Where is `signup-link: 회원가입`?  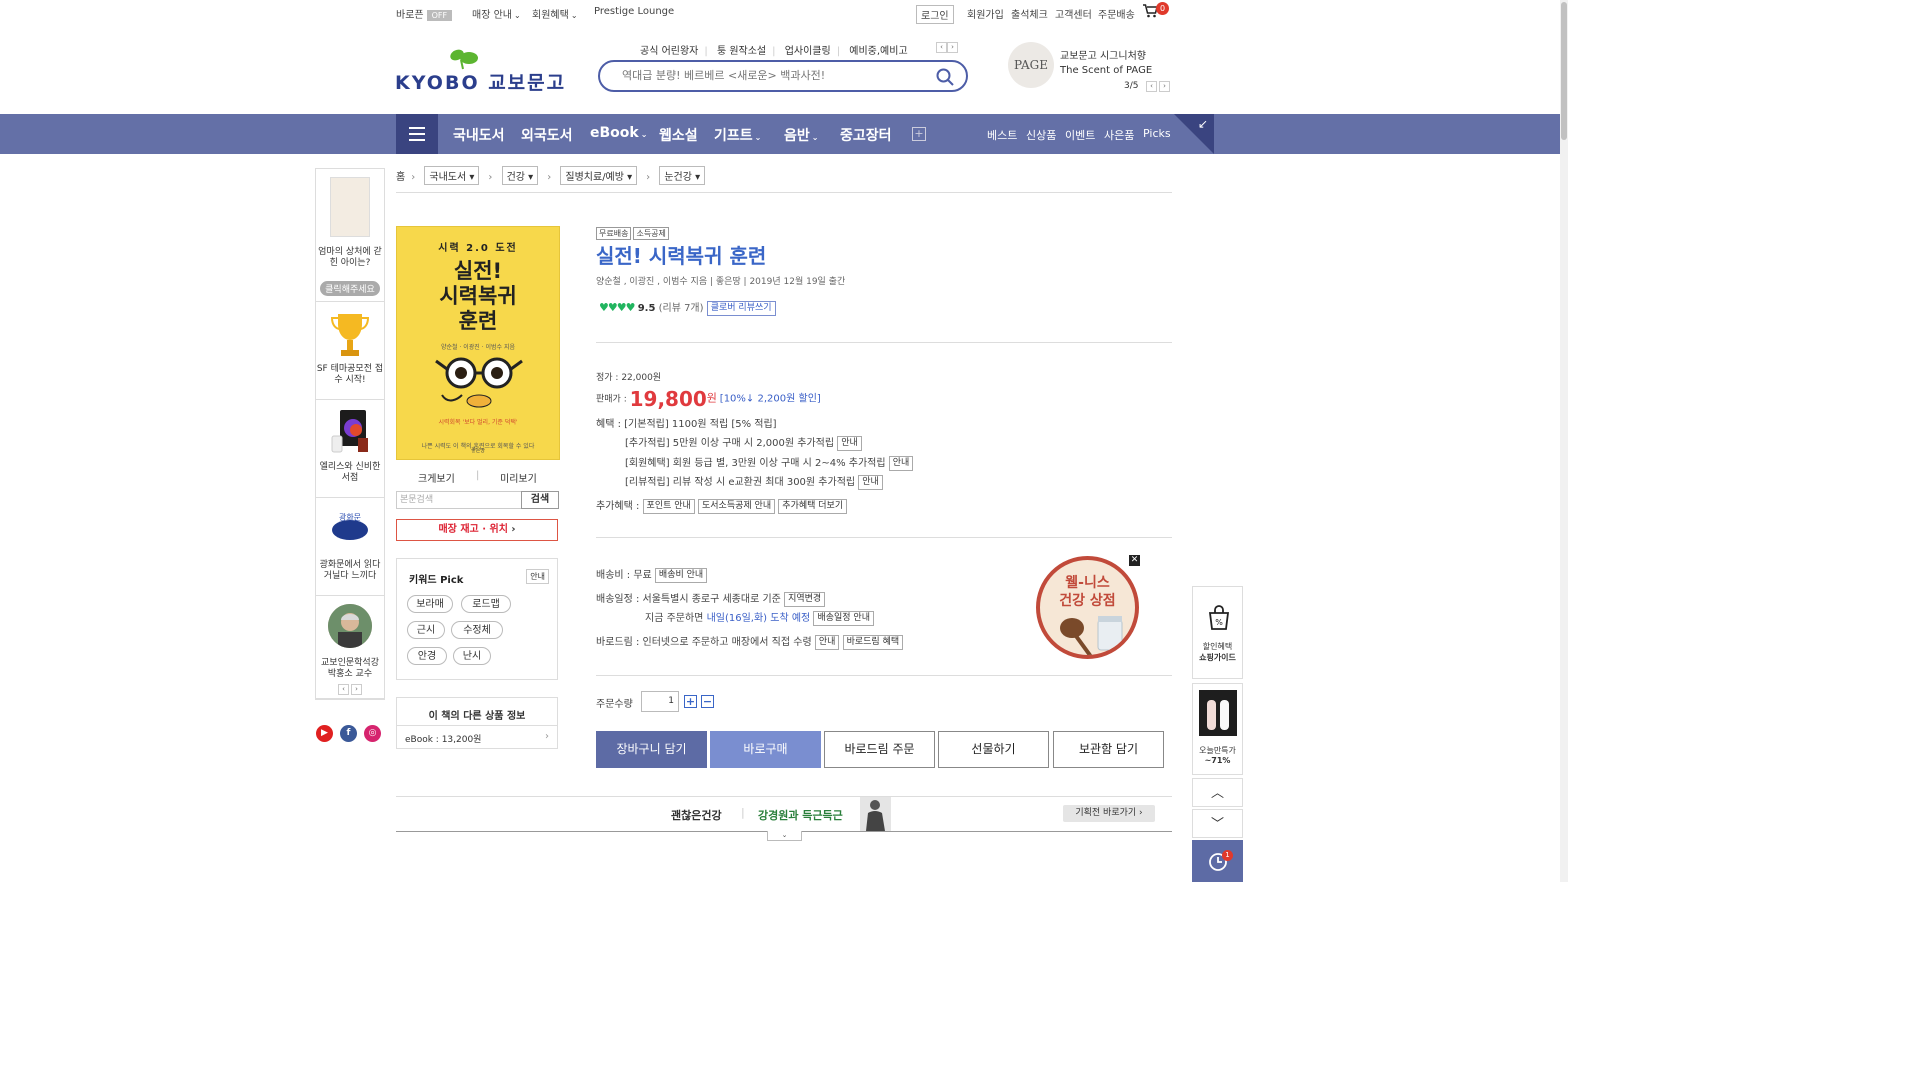 signup-link: 회원가입 is located at coordinates (985, 13).